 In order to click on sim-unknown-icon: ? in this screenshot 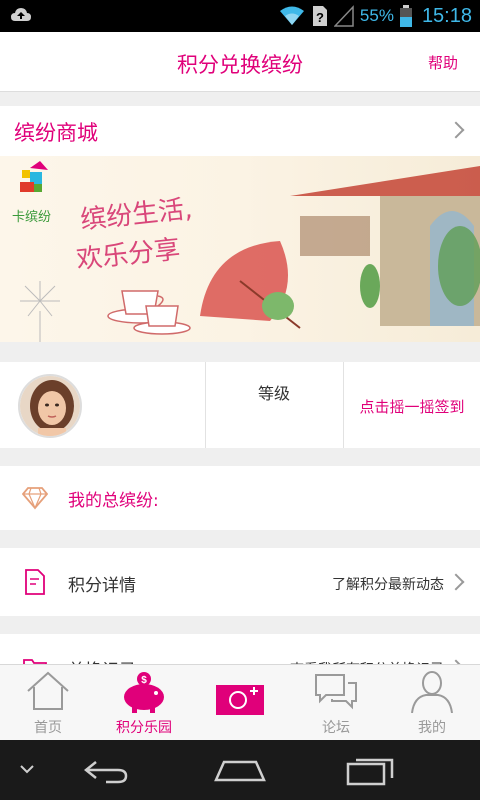, I will do `click(319, 16)`.